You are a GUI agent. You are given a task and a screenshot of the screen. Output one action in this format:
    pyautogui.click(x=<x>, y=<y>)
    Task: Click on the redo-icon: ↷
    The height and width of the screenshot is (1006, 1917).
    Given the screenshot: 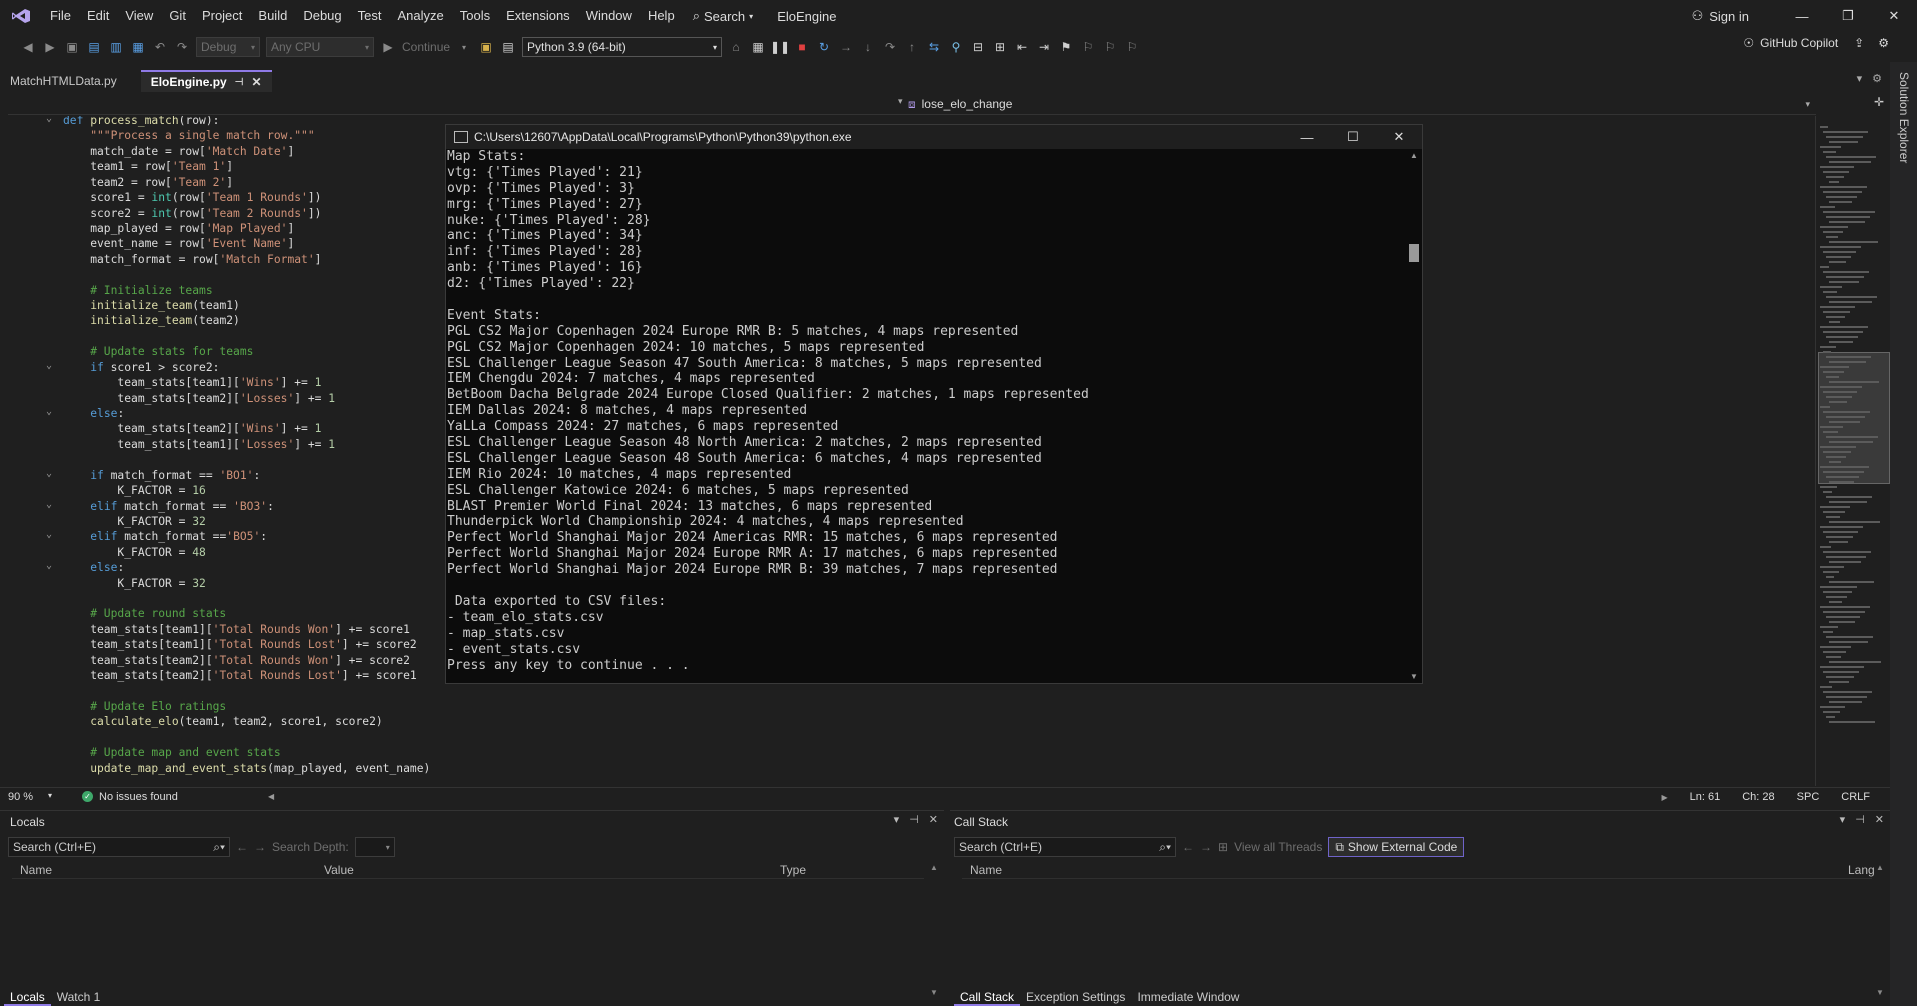 What is the action you would take?
    pyautogui.click(x=182, y=47)
    